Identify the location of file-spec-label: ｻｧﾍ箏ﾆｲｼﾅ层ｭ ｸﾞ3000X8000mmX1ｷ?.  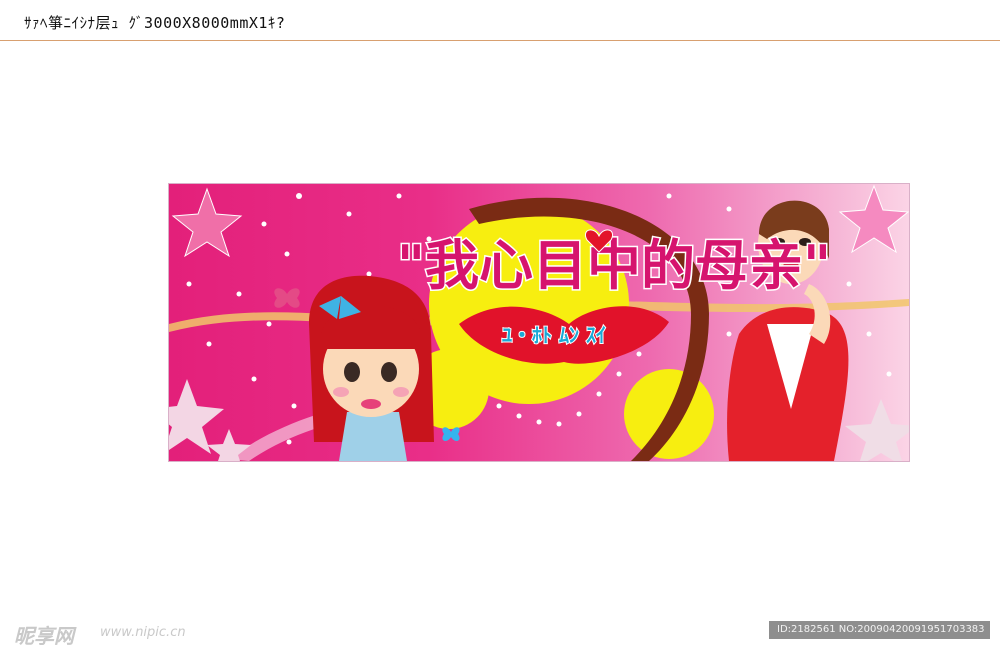
(155, 23).